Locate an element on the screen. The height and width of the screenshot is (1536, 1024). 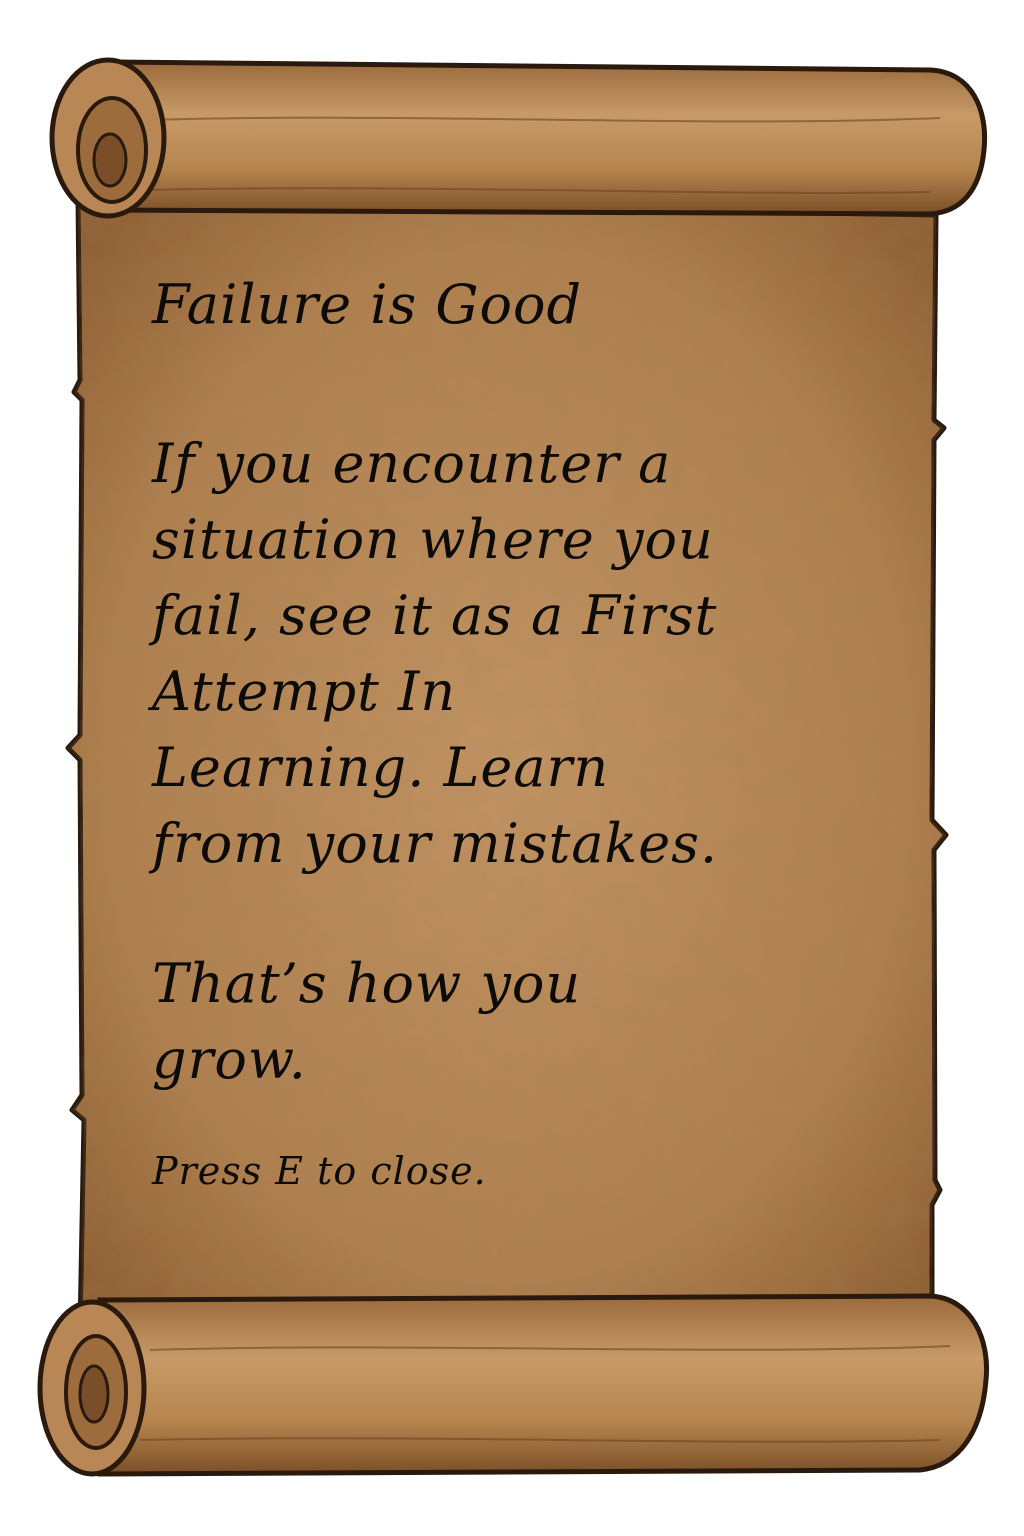
closing-line: grow. is located at coordinates (229, 1059).